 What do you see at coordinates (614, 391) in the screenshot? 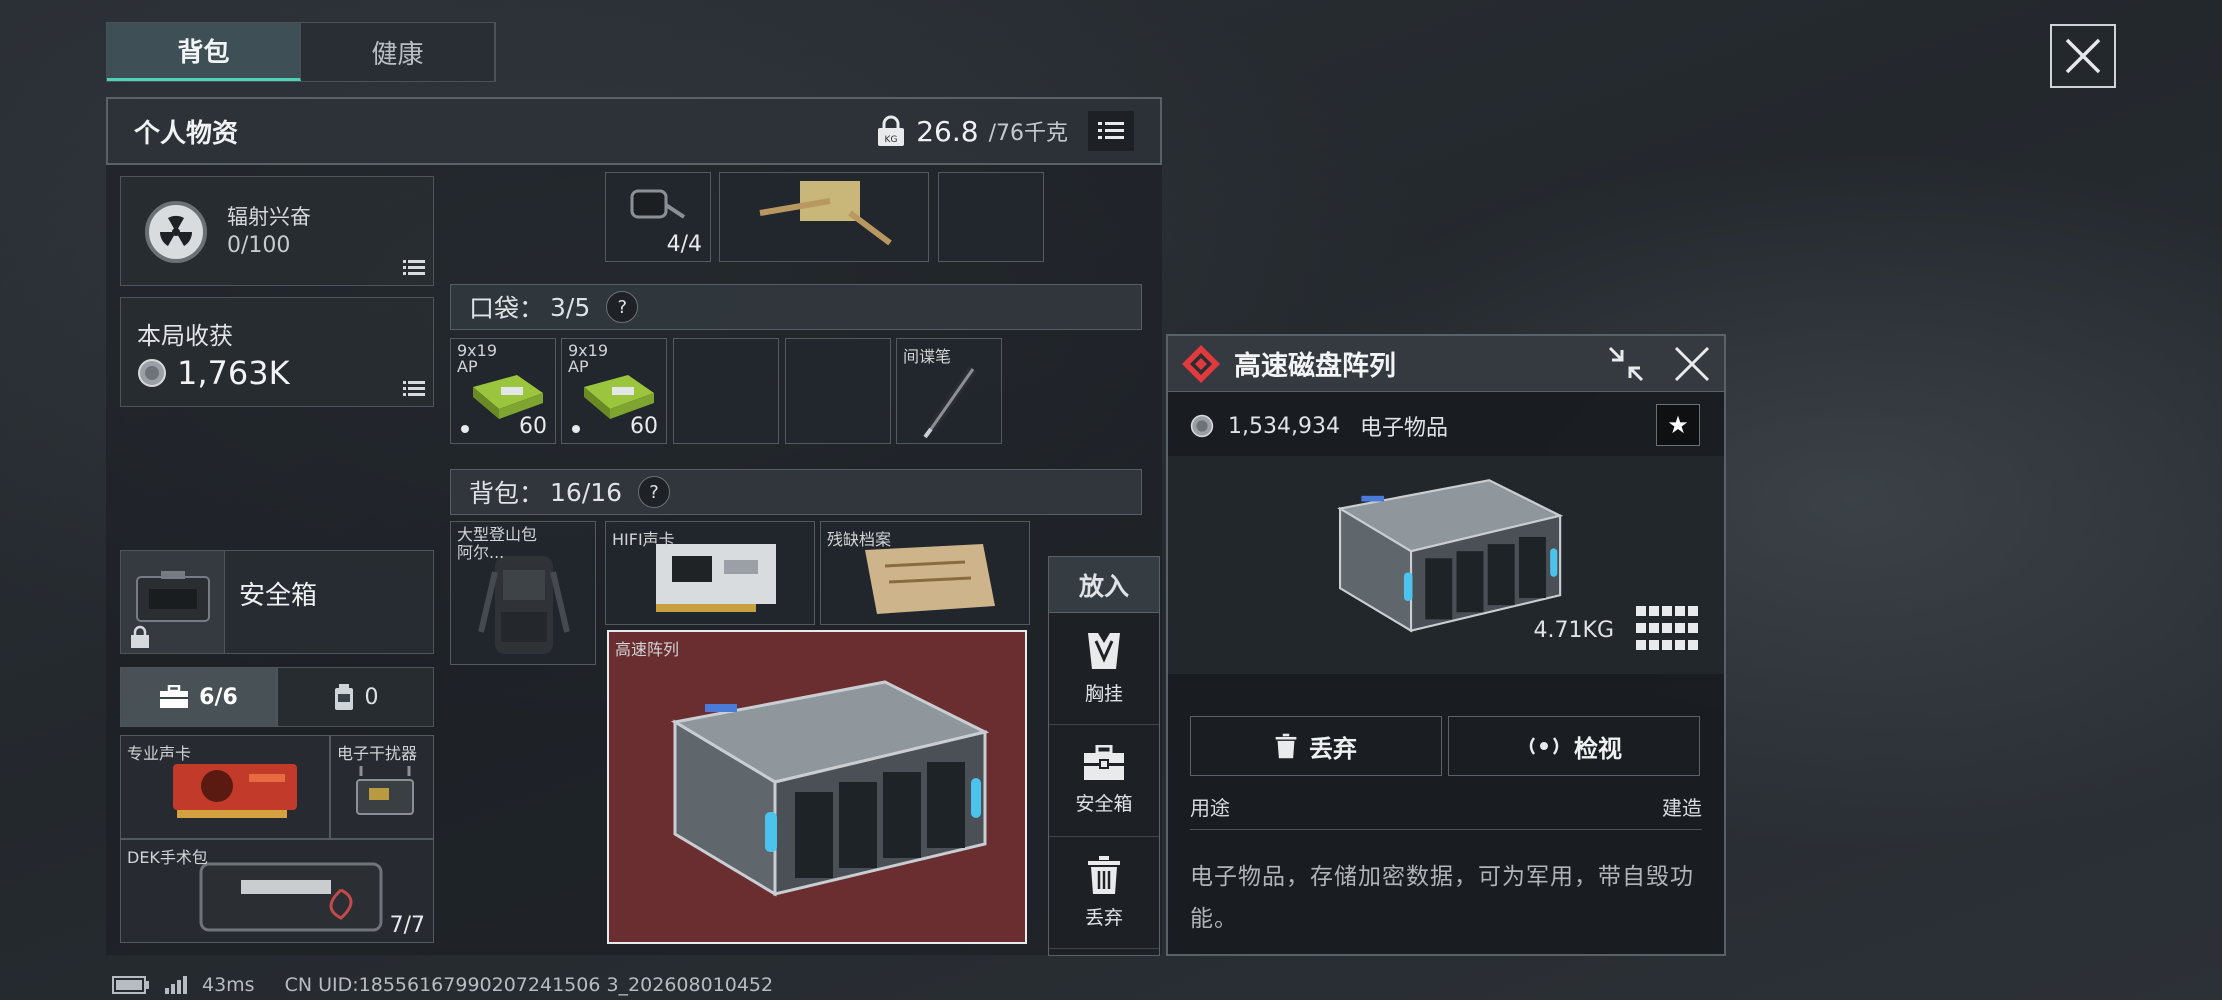
I see `pocket-item-ammo-2: 9x19 AP 60` at bounding box center [614, 391].